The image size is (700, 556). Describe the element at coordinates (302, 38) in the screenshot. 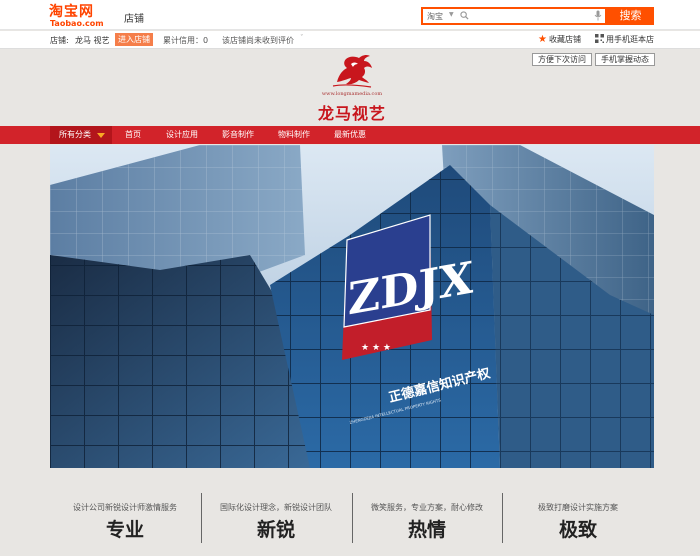

I see `chevron-down-icon: ˇ` at that location.